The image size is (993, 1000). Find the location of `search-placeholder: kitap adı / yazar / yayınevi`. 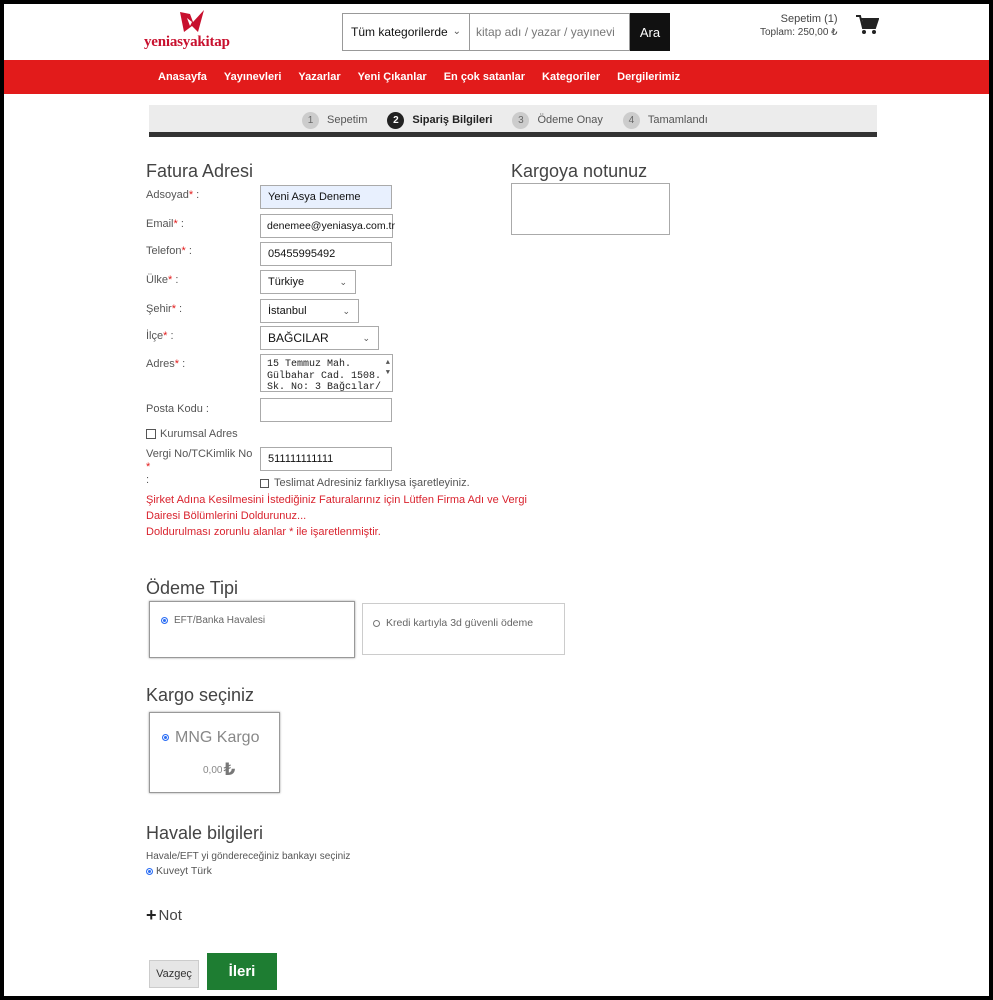

search-placeholder: kitap adı / yazar / yayınevi is located at coordinates (545, 32).